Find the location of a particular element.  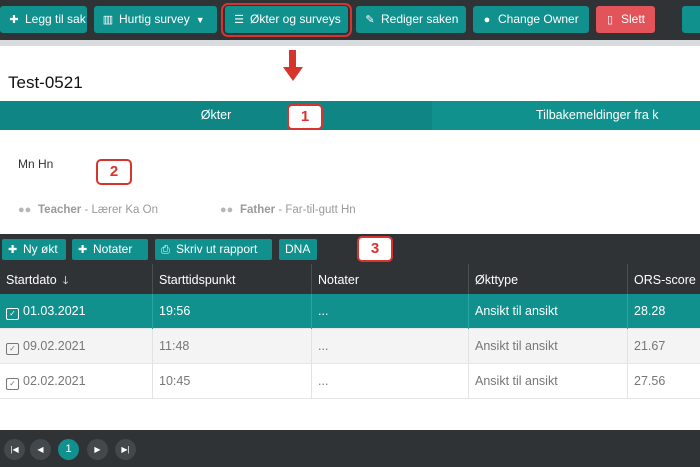

cell-date-value: 01.03.2021 is located at coordinates (54, 311).